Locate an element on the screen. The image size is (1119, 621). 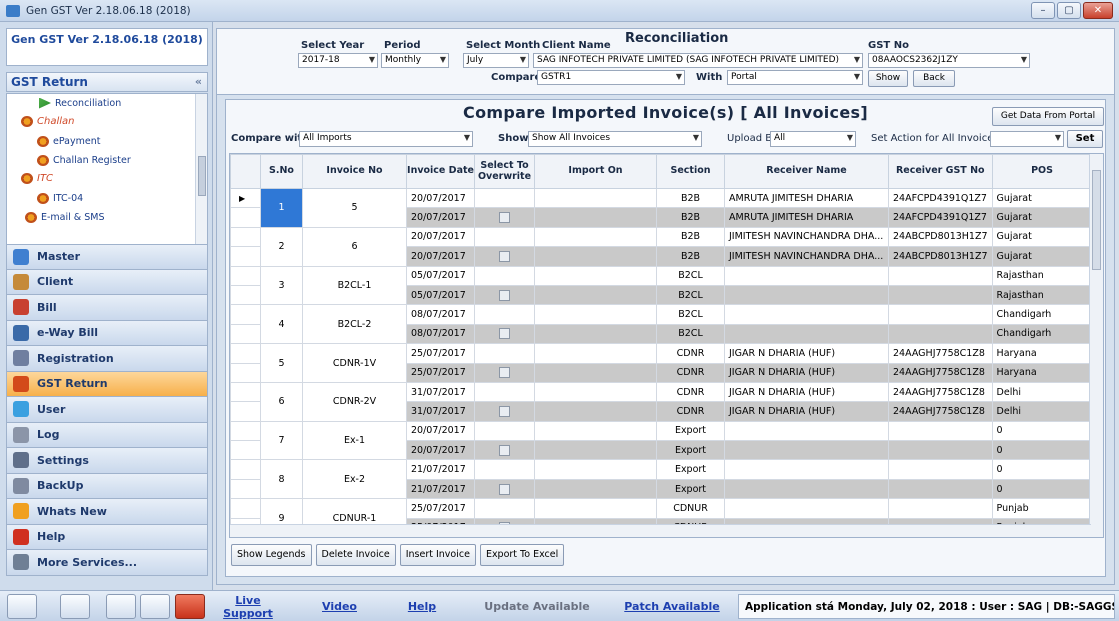
tree-item-e-mail-sms: E-mail & SMS is located at coordinates (65, 217).